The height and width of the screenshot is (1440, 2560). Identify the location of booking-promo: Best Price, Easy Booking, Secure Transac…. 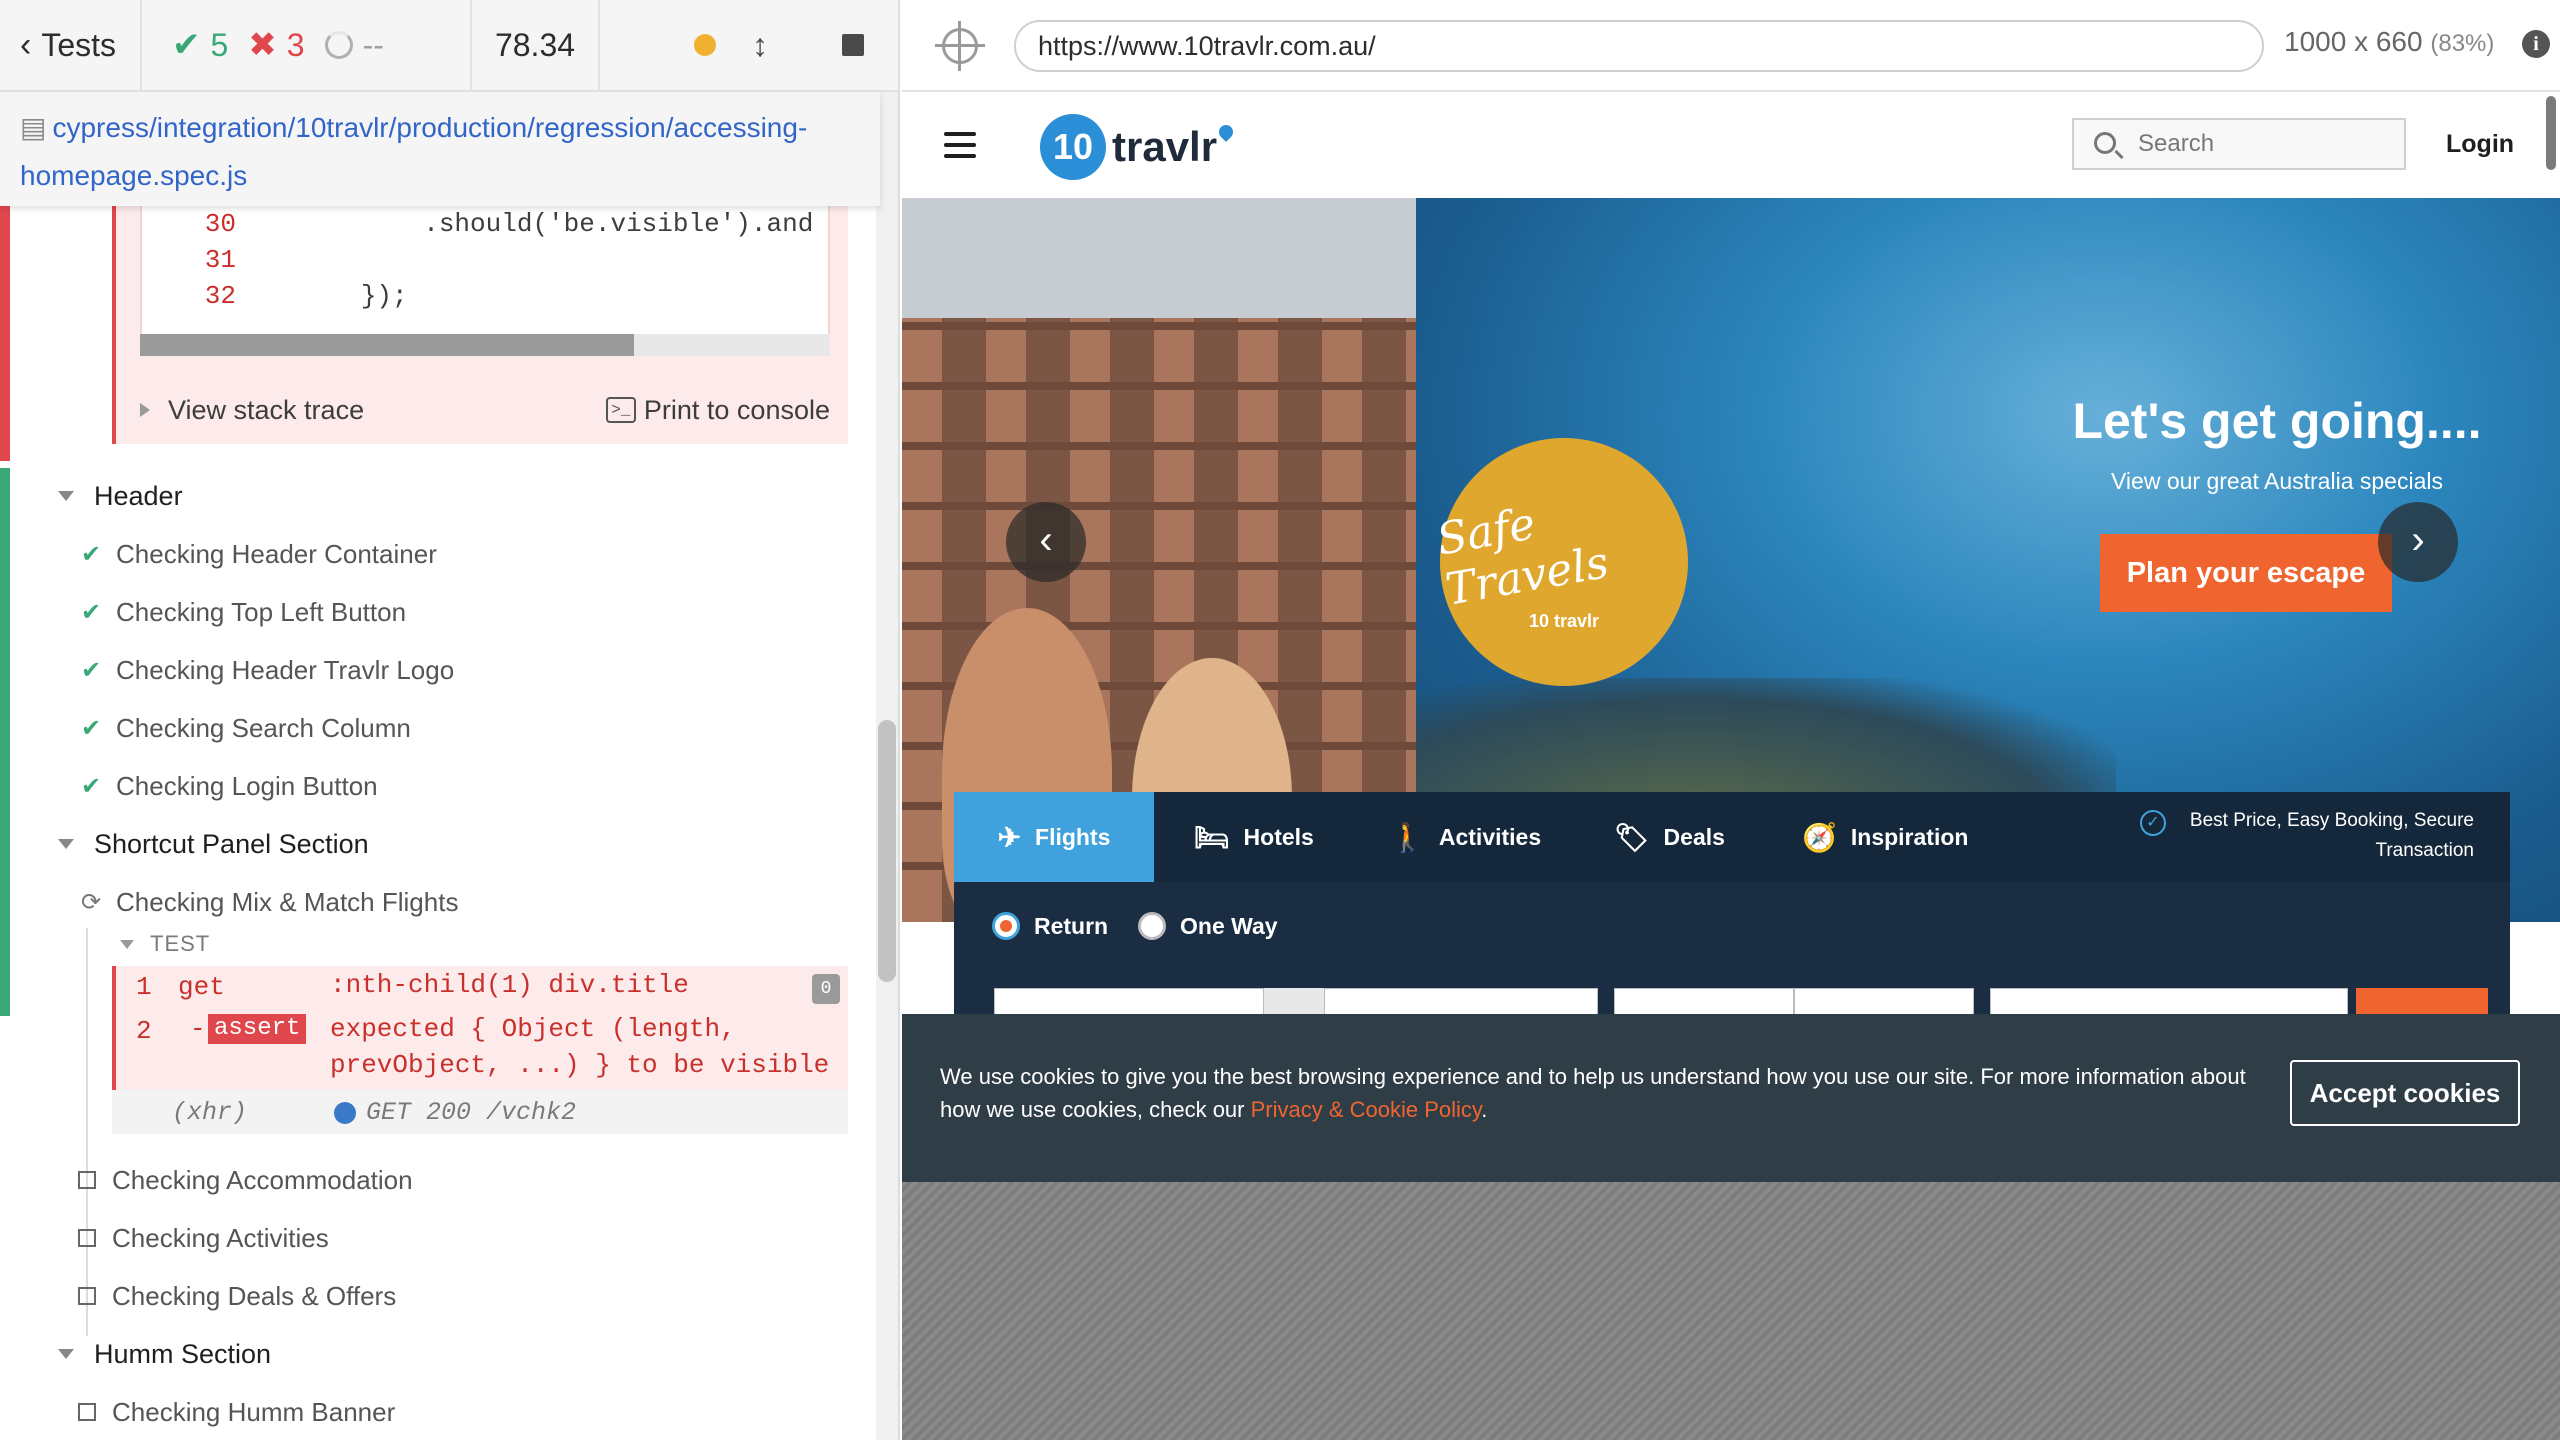
(2304, 836).